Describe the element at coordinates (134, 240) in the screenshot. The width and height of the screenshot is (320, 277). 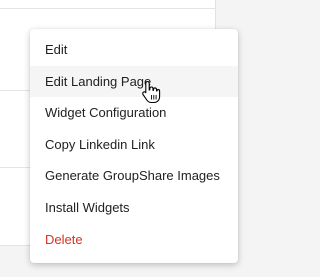
I see `menu-item-delete: Delete` at that location.